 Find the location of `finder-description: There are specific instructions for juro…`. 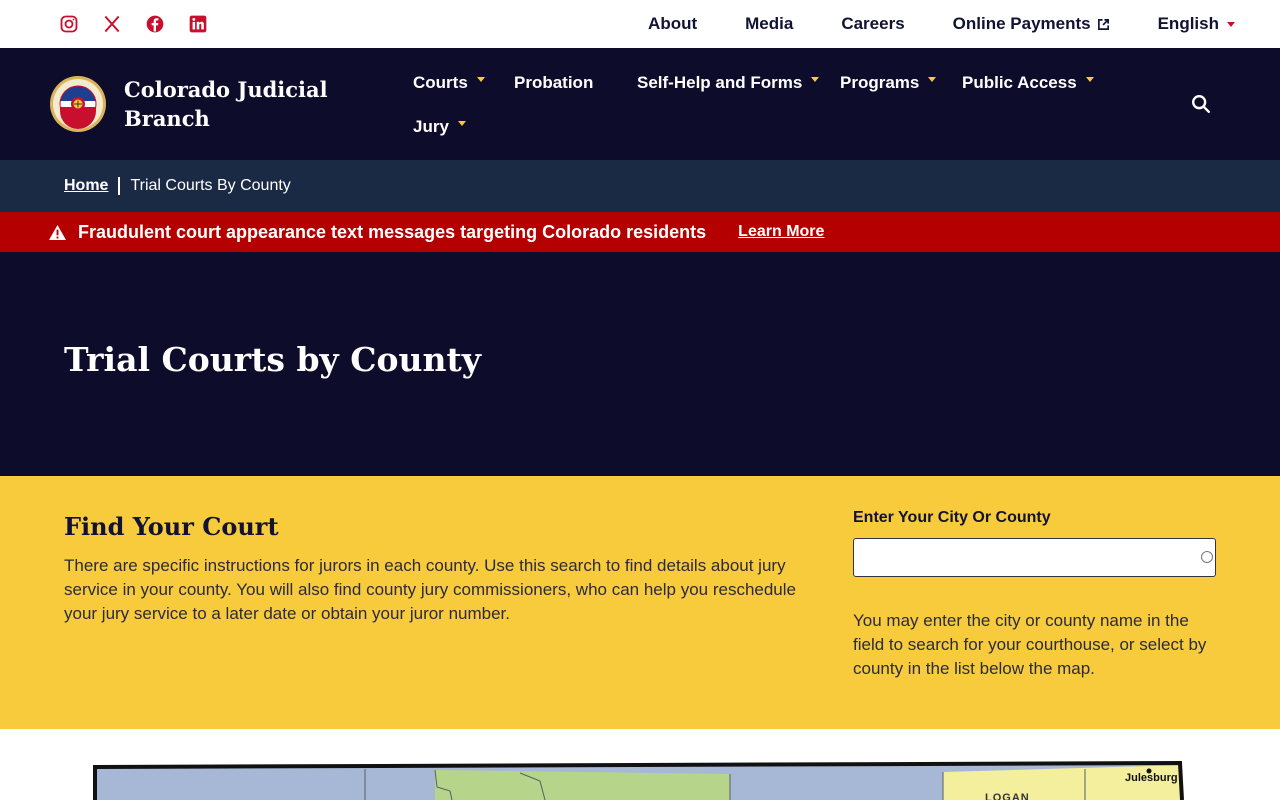

finder-description: There are specific instructions for juro… is located at coordinates (430, 589).